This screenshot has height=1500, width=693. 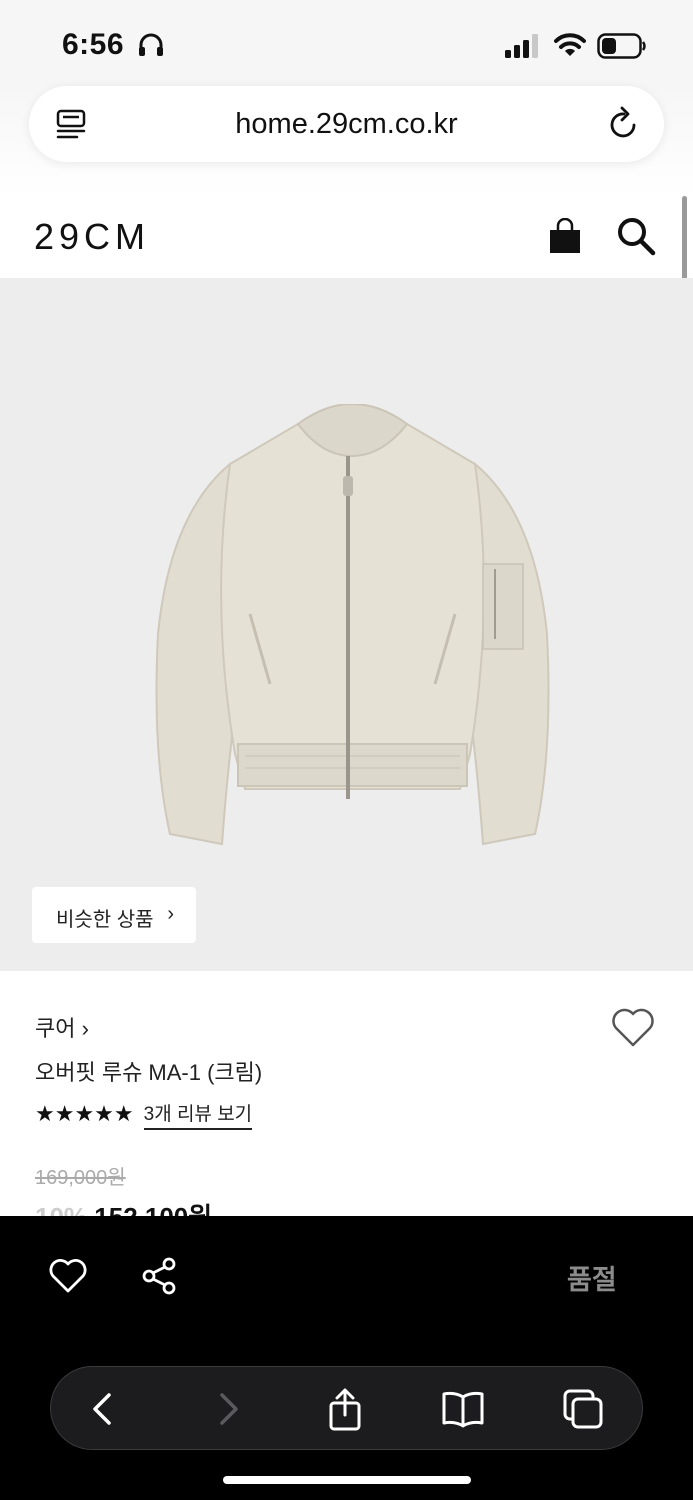 I want to click on headphones-icon, so click(x=151, y=44).